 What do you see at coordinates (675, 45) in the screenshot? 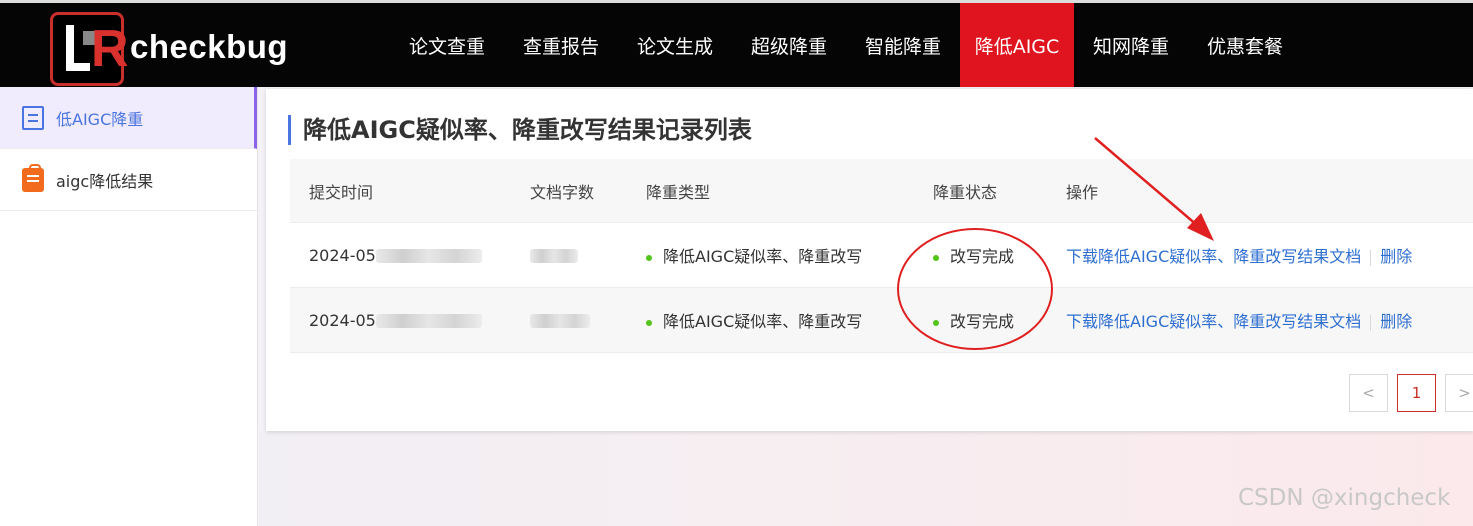
I see `nav-item-paper-generate: 论文生成` at bounding box center [675, 45].